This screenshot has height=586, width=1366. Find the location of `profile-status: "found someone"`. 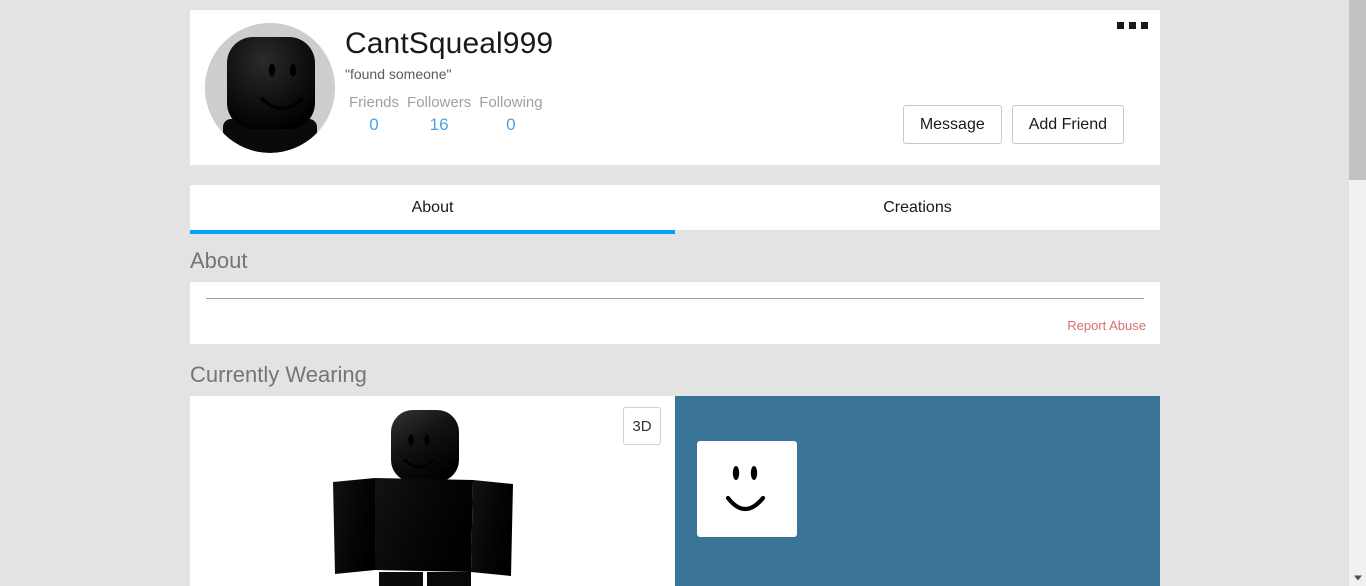

profile-status: "found someone" is located at coordinates (398, 74).